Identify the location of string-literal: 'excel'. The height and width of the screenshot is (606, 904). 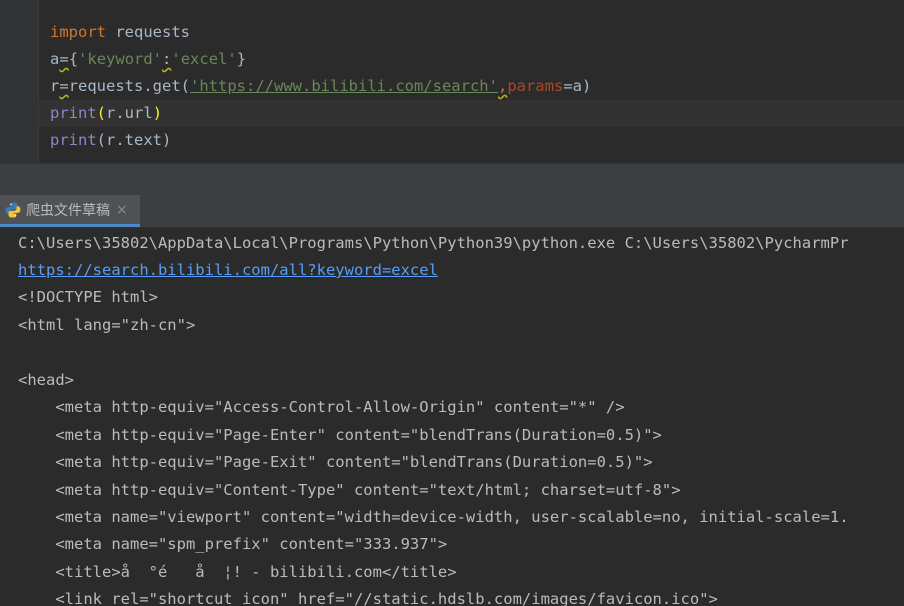
(204, 59).